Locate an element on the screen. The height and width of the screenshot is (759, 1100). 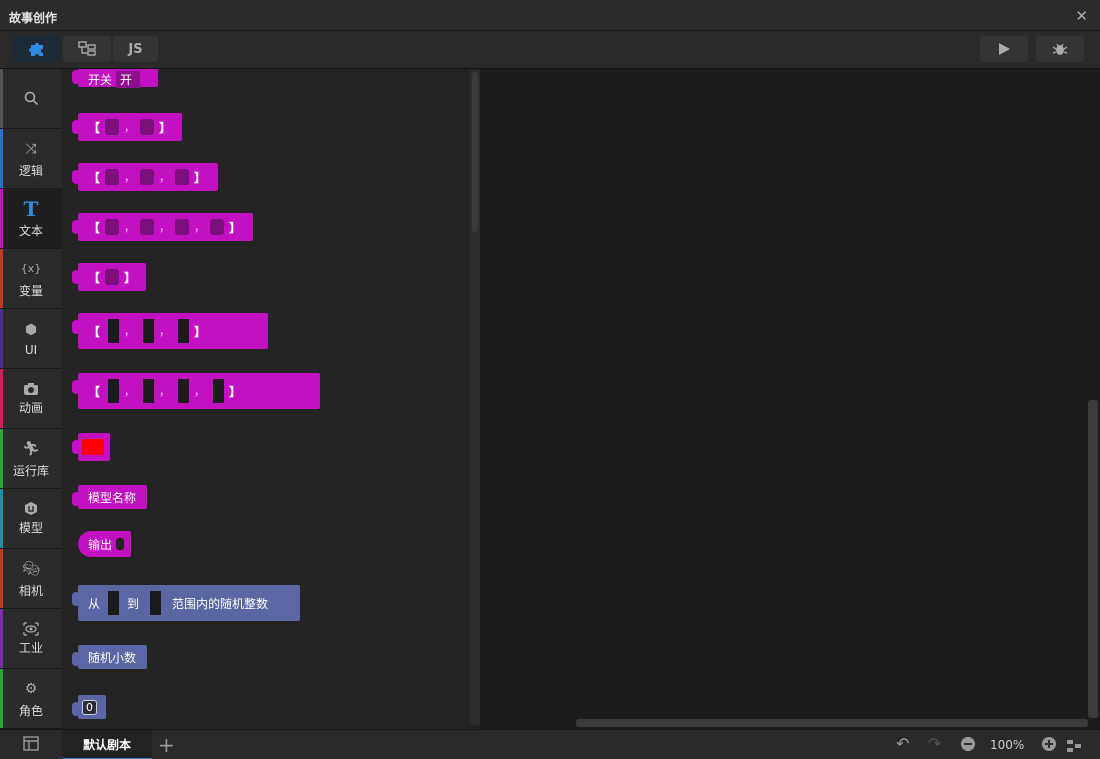
run-button is located at coordinates (1004, 49).